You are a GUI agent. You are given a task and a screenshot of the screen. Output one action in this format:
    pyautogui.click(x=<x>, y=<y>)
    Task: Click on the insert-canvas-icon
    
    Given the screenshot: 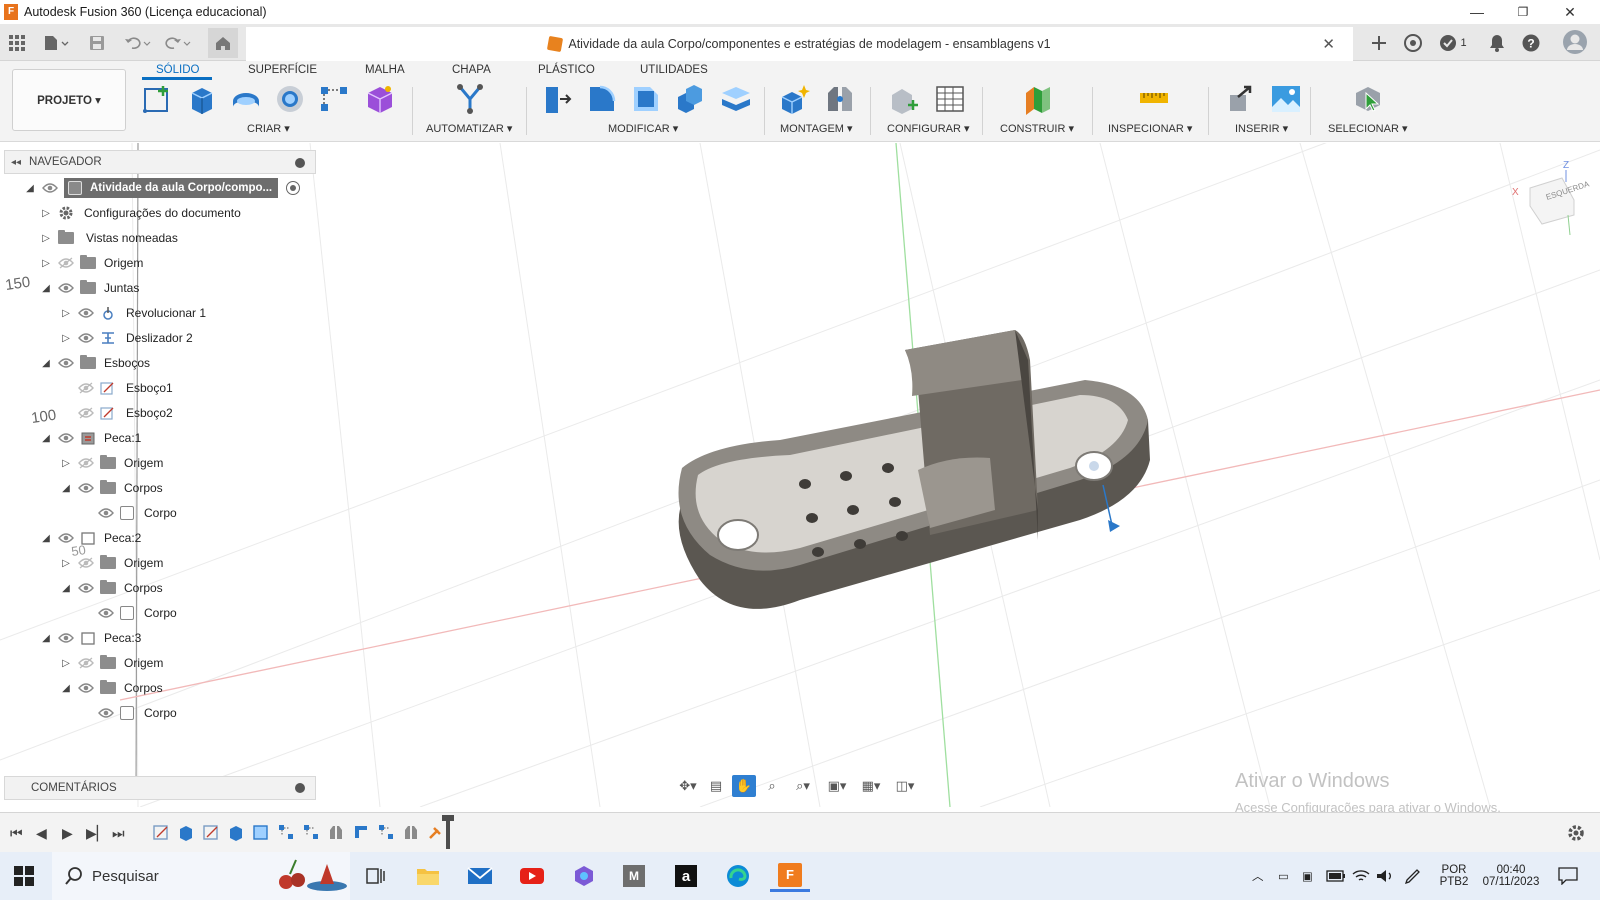 What is the action you would take?
    pyautogui.click(x=1286, y=99)
    